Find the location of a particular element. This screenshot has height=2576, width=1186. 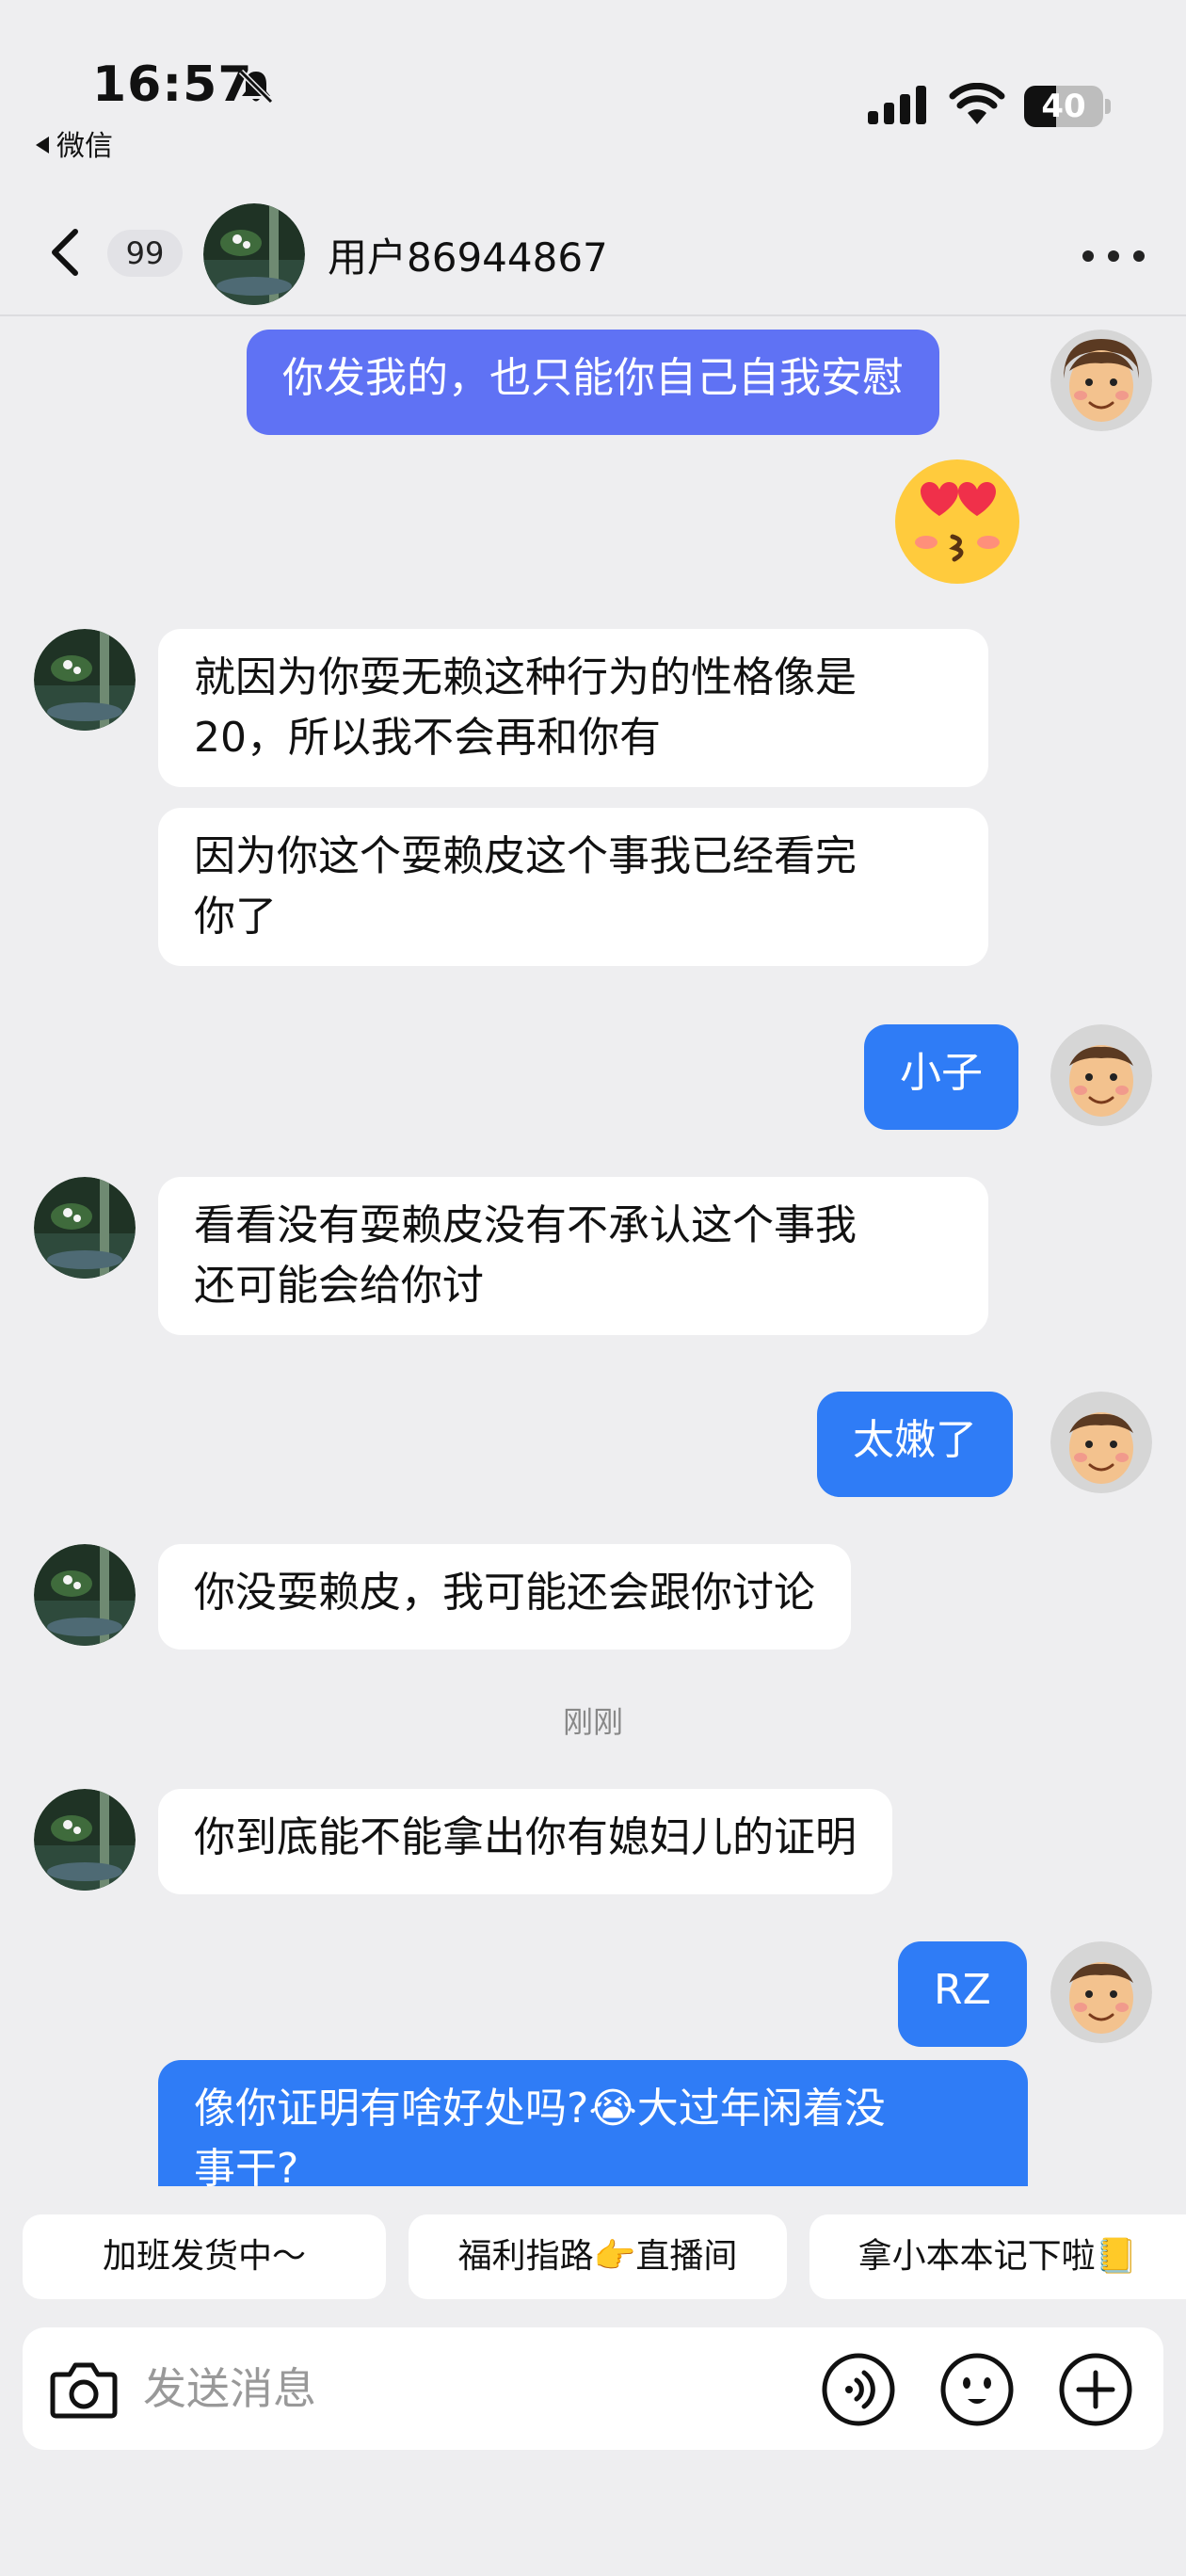

message-text-line: 像你证明有啥好处吗?😭大过年闲着没 is located at coordinates (540, 2109).